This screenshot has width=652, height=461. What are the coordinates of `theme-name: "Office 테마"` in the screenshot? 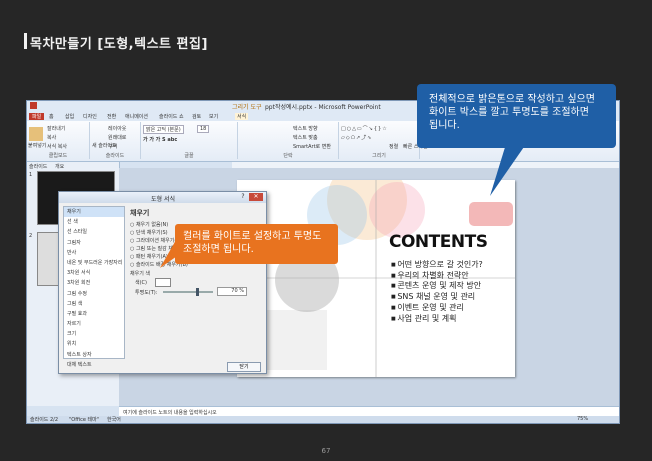 It's located at (84, 420).